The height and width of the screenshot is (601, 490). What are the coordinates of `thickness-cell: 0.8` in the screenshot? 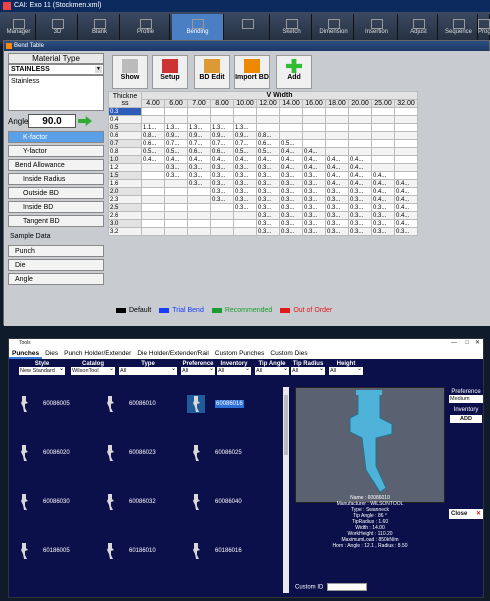 It's located at (125, 151).